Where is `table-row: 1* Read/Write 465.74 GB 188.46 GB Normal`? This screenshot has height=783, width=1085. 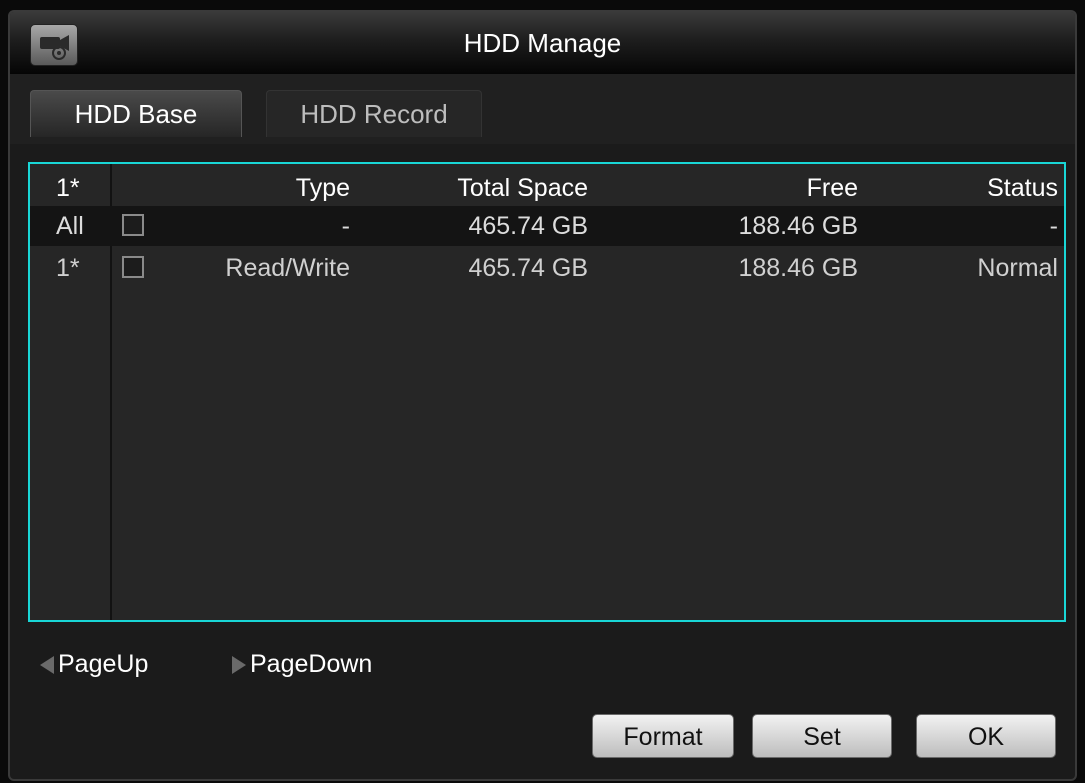
table-row: 1* Read/Write 465.74 GB 188.46 GB Normal is located at coordinates (547, 268).